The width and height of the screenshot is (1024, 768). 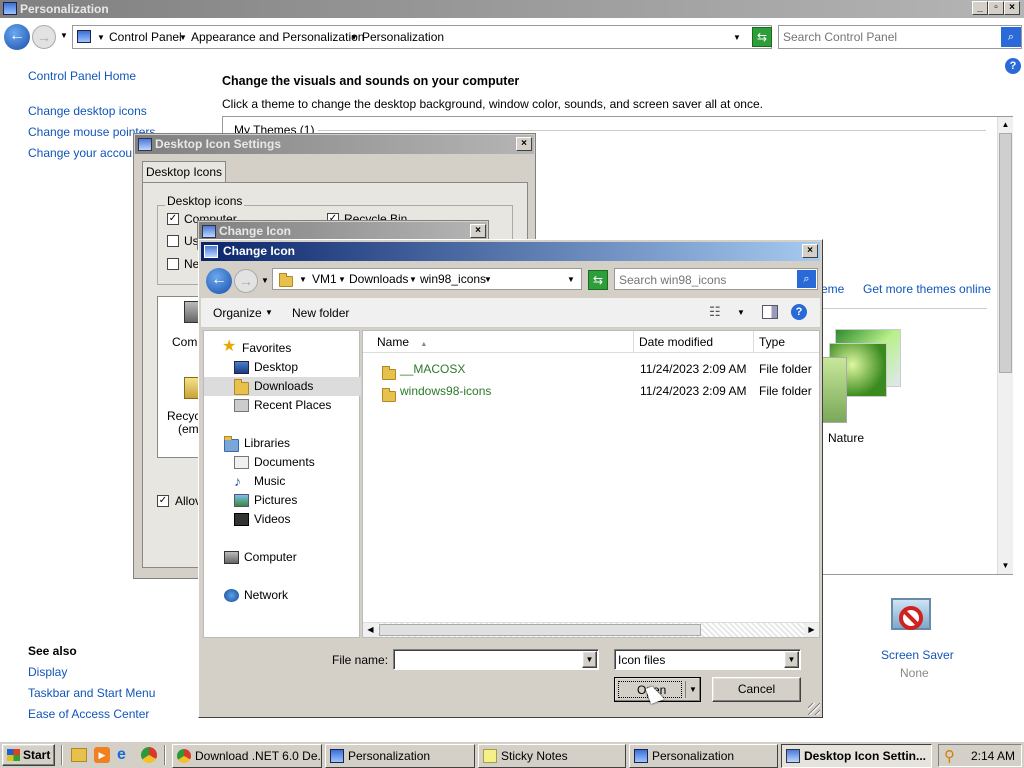 What do you see at coordinates (403, 37) in the screenshot?
I see `breadcrumb-personalization: Personalization` at bounding box center [403, 37].